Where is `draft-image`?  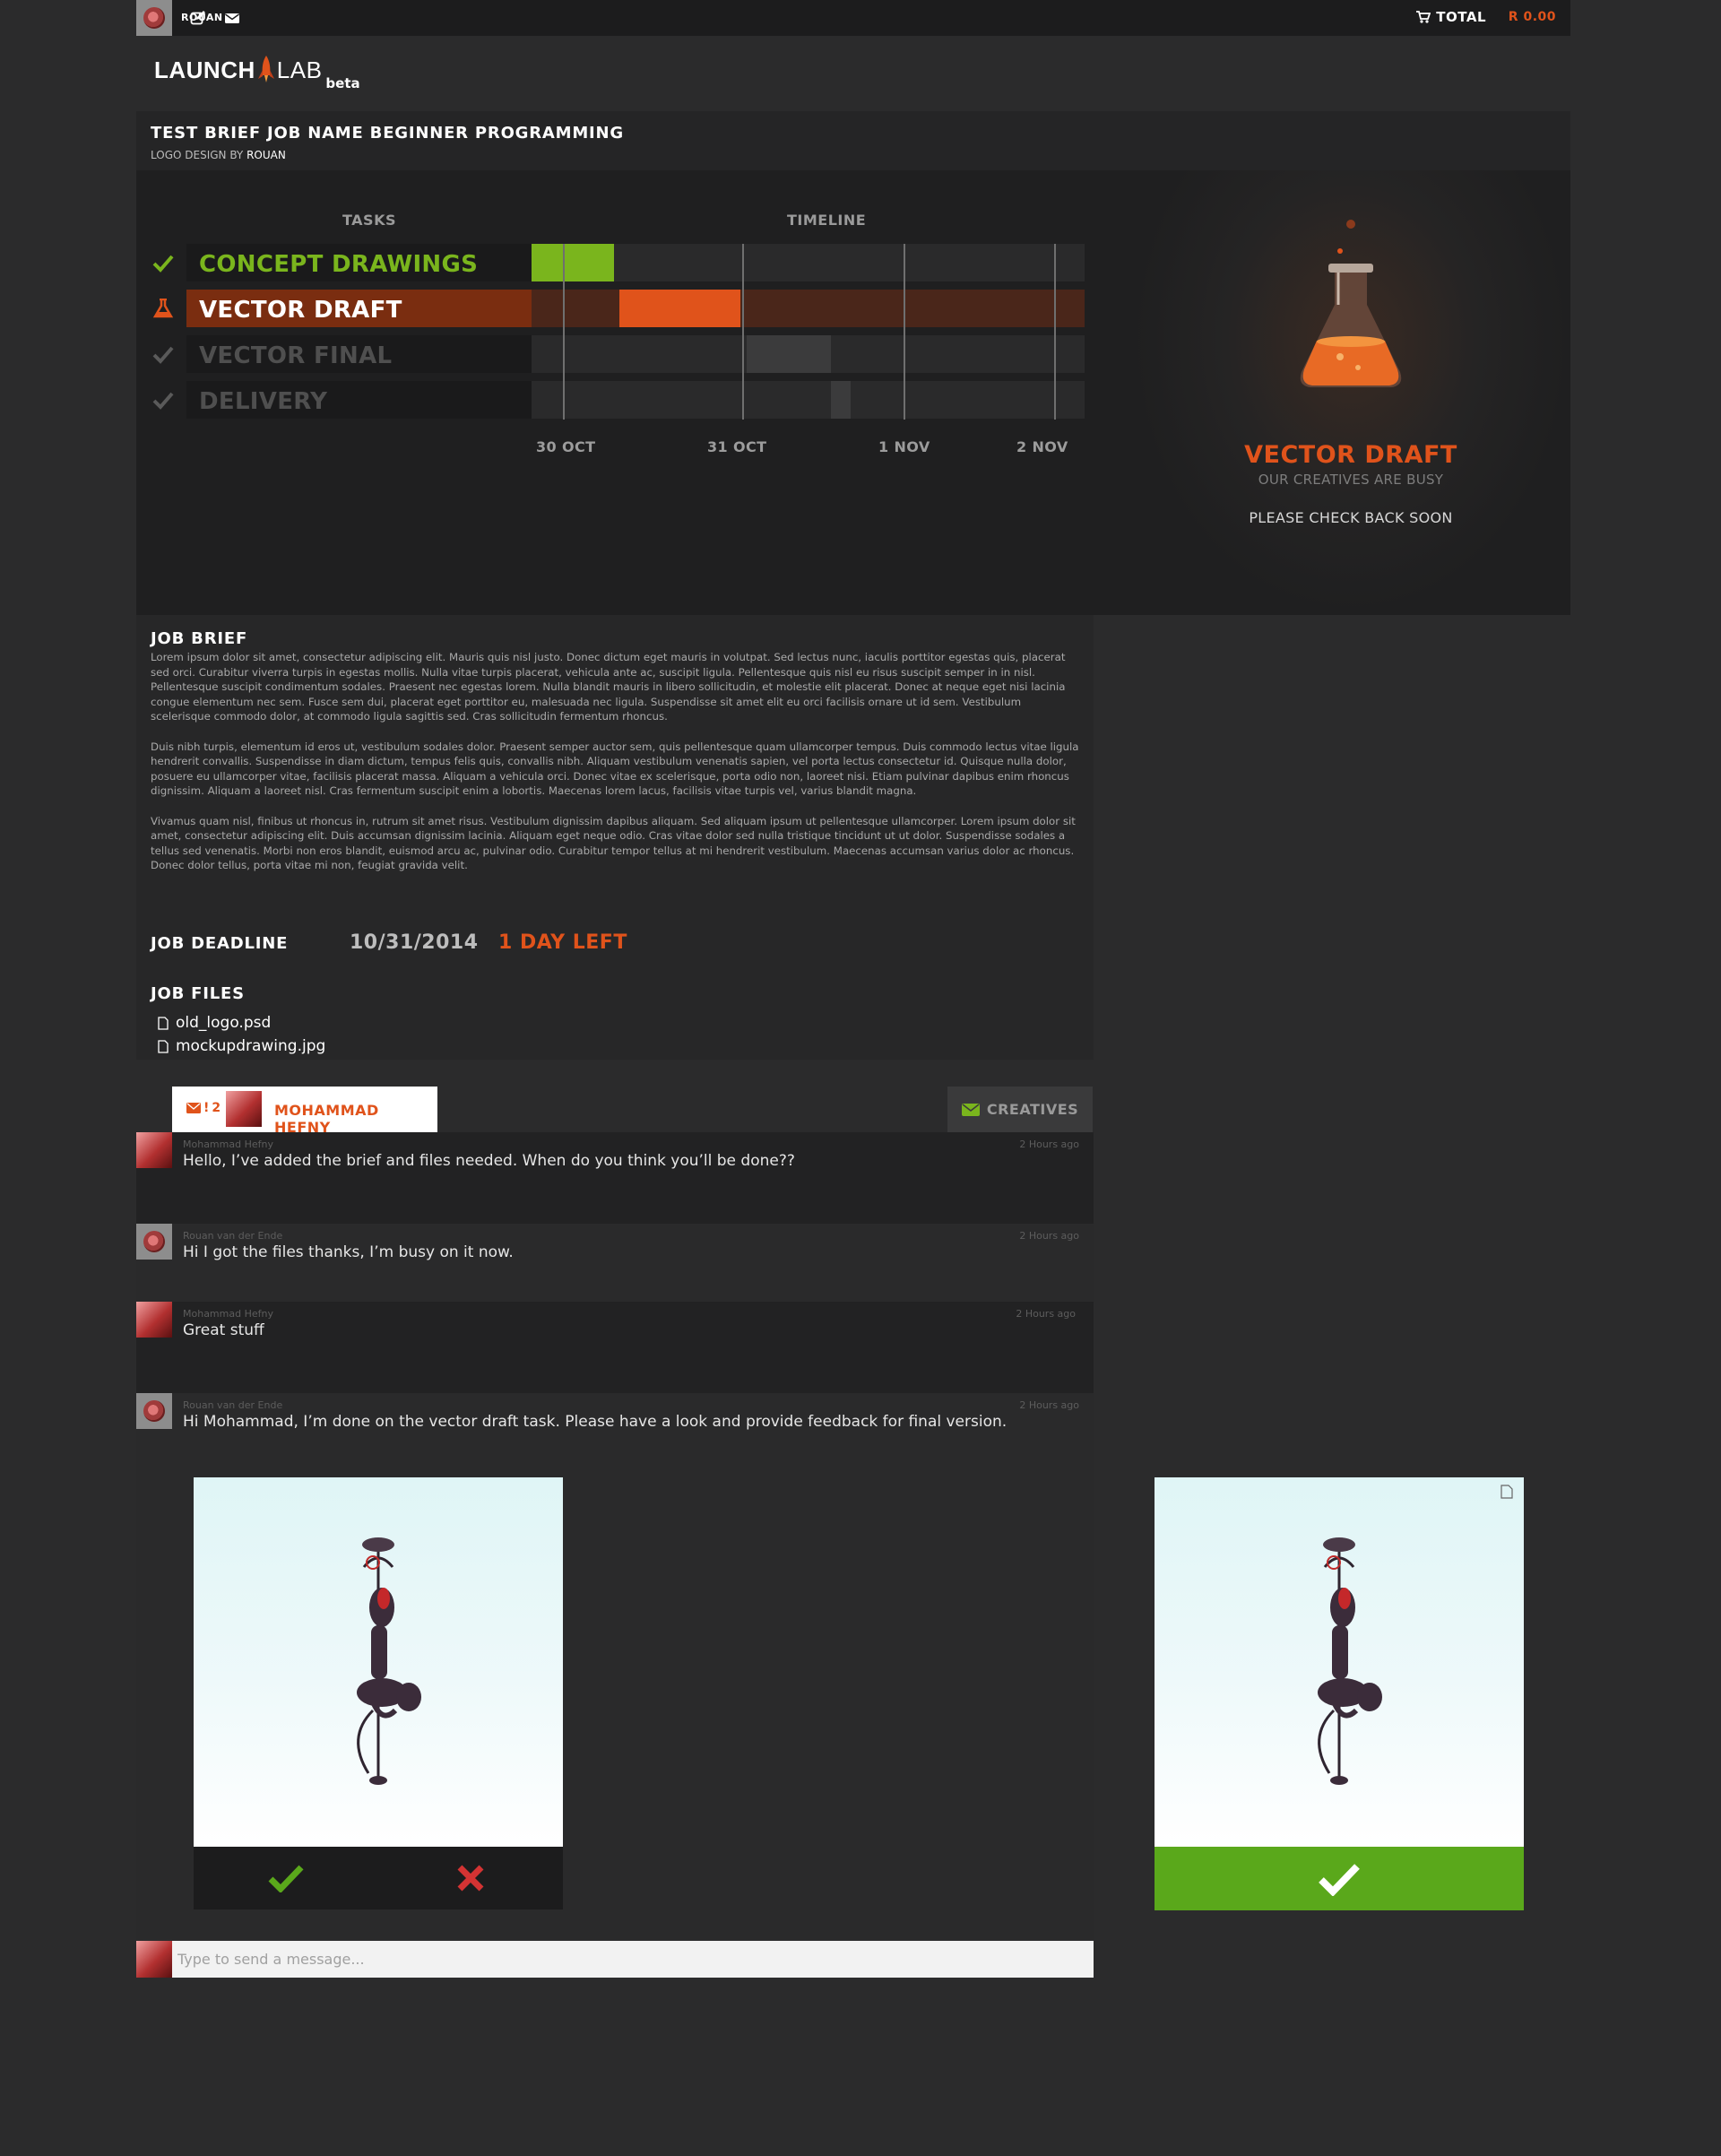
draft-image is located at coordinates (378, 1662).